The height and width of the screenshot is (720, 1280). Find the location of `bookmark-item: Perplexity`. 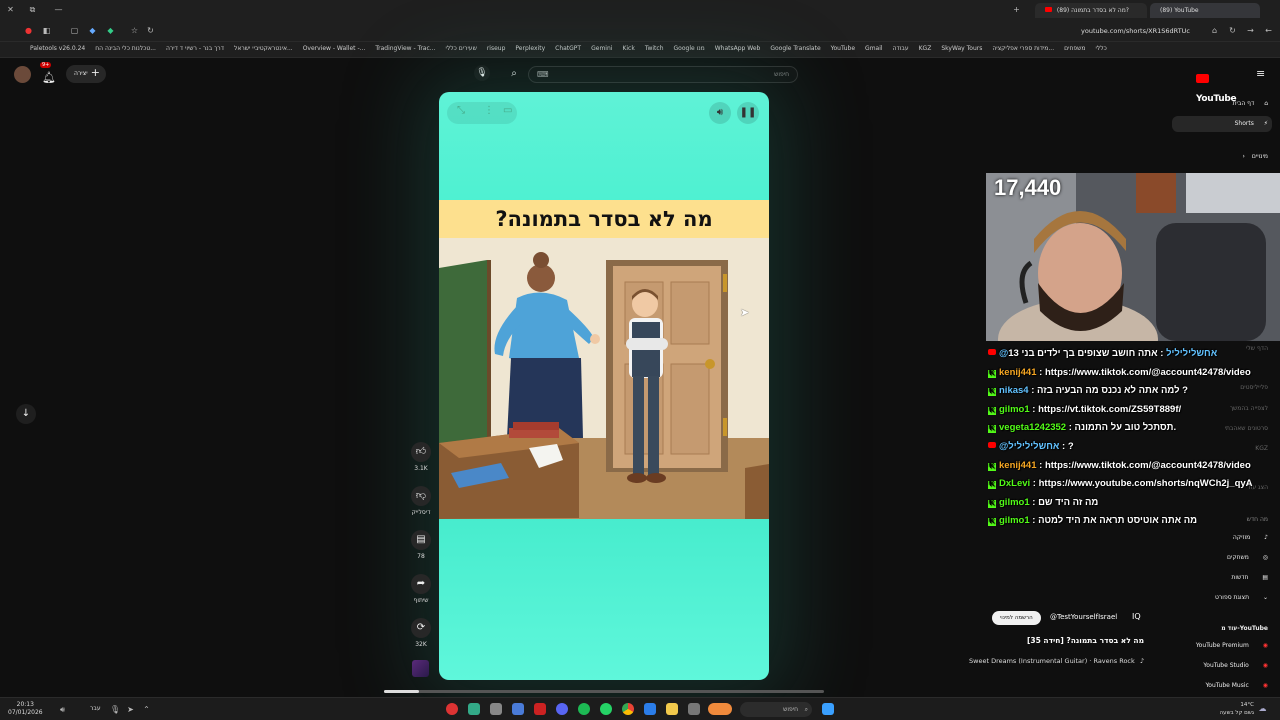

bookmark-item: Perplexity is located at coordinates (530, 48).